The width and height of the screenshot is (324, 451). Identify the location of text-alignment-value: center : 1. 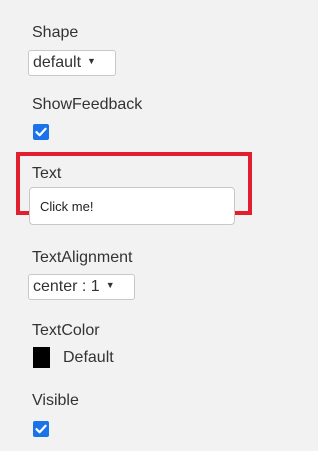
(66, 287).